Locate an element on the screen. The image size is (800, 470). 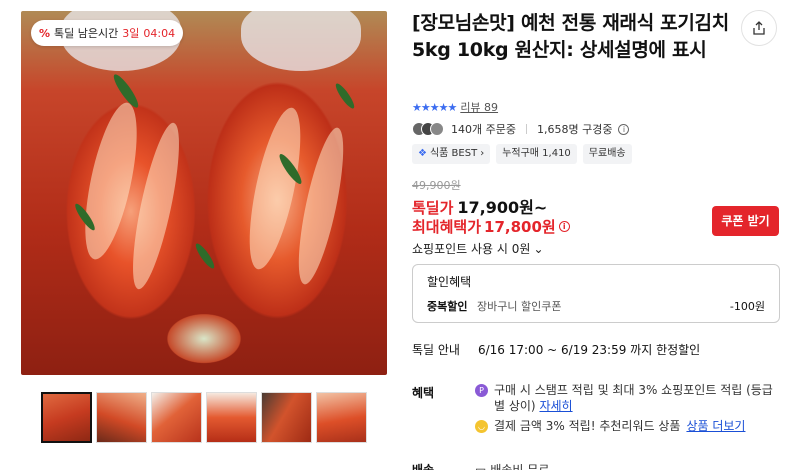
point-usage-label: 쇼핑포인트 사용 시 0원 is located at coordinates (471, 249).